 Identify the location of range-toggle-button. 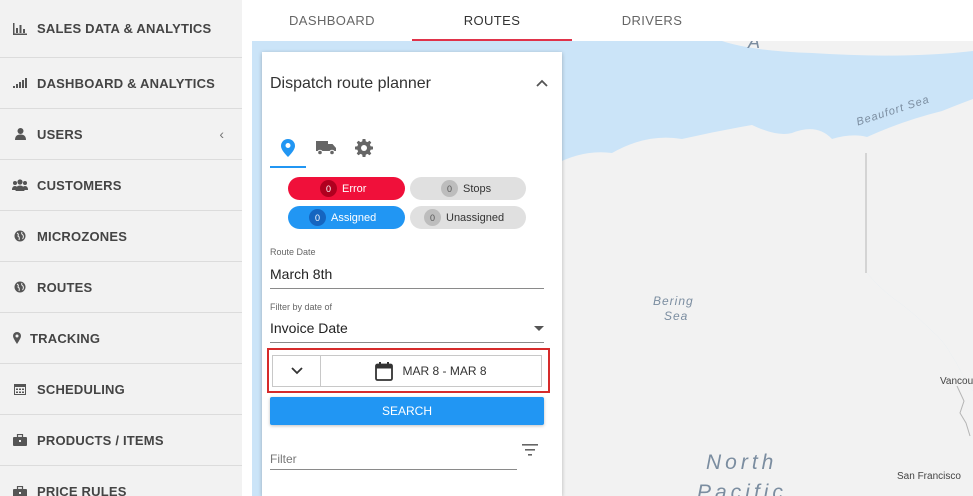
(296, 371).